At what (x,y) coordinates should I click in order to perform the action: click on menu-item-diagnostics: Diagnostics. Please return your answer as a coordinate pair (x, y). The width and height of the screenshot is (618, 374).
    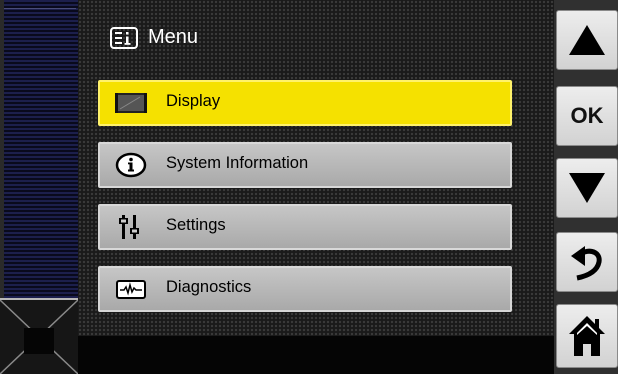
    Looking at the image, I should click on (305, 289).